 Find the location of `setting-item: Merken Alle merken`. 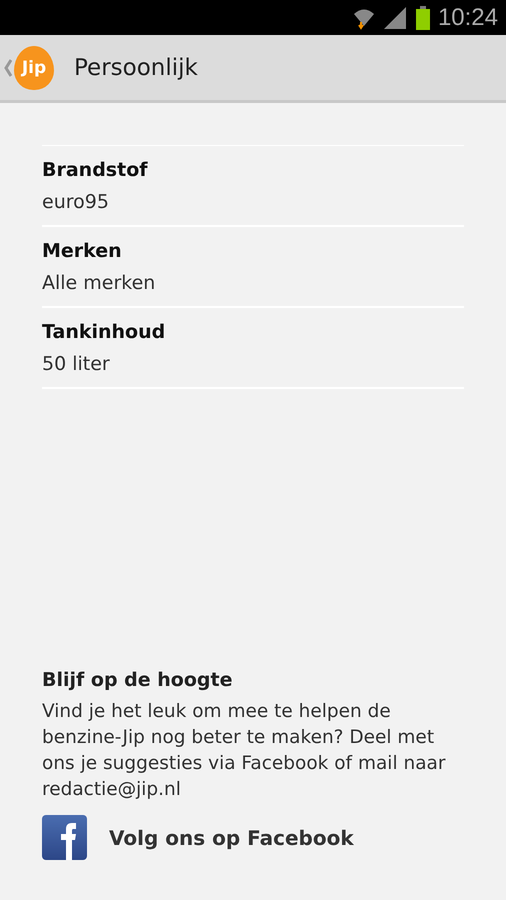

setting-item: Merken Alle merken is located at coordinates (253, 267).